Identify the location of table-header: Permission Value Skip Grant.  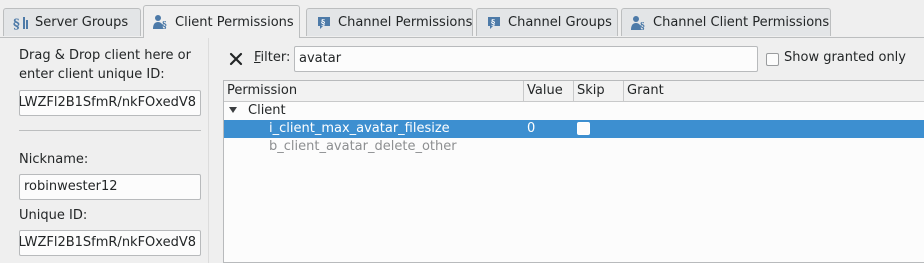
(574, 91).